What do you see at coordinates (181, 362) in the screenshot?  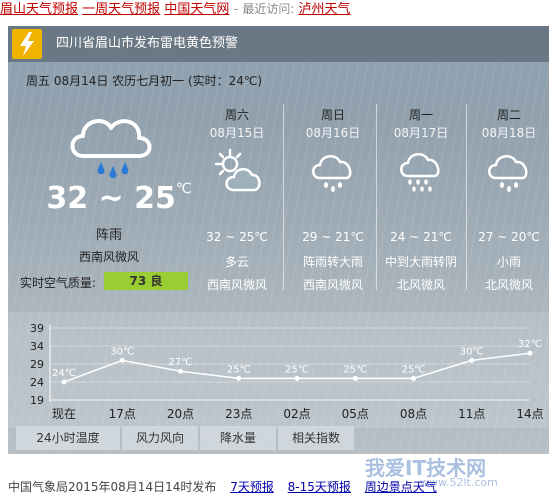 I see `chart-data-label: 27℃` at bounding box center [181, 362].